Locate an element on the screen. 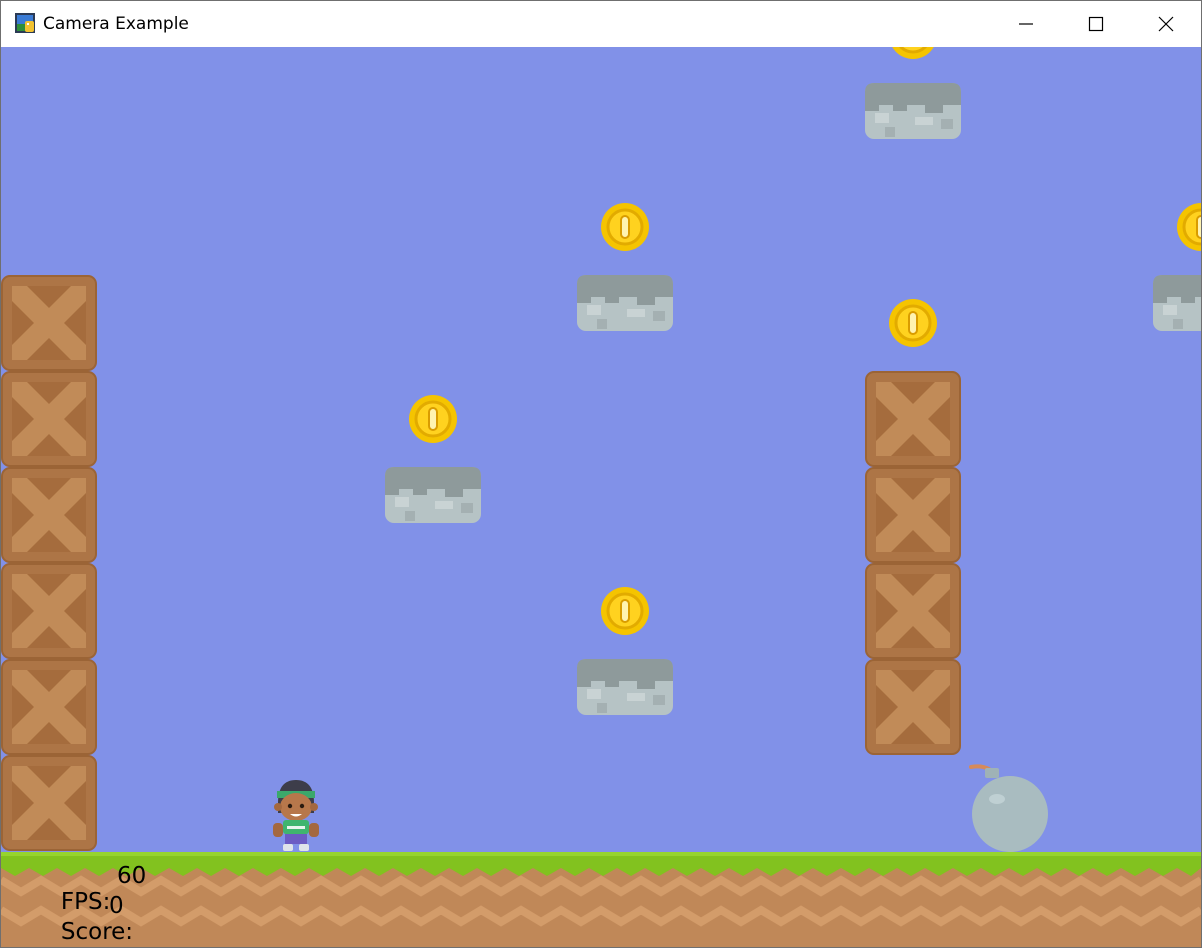 The image size is (1202, 948). python-app-icon is located at coordinates (25, 23).